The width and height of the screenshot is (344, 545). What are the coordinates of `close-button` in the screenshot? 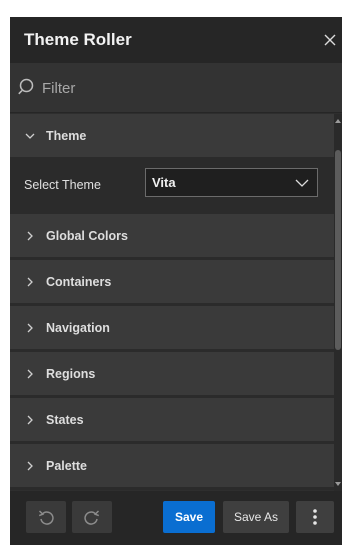 It's located at (330, 40).